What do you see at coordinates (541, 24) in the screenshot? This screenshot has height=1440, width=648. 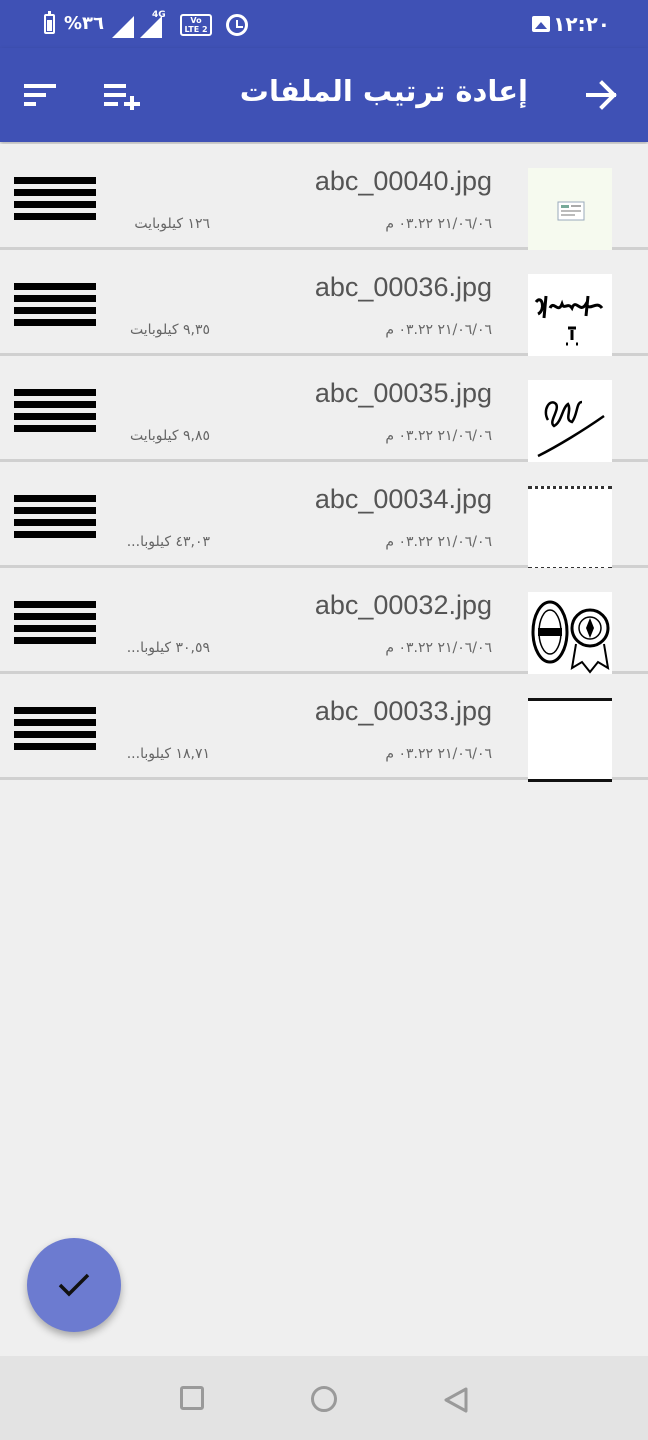 I see `image-notification-icon` at bounding box center [541, 24].